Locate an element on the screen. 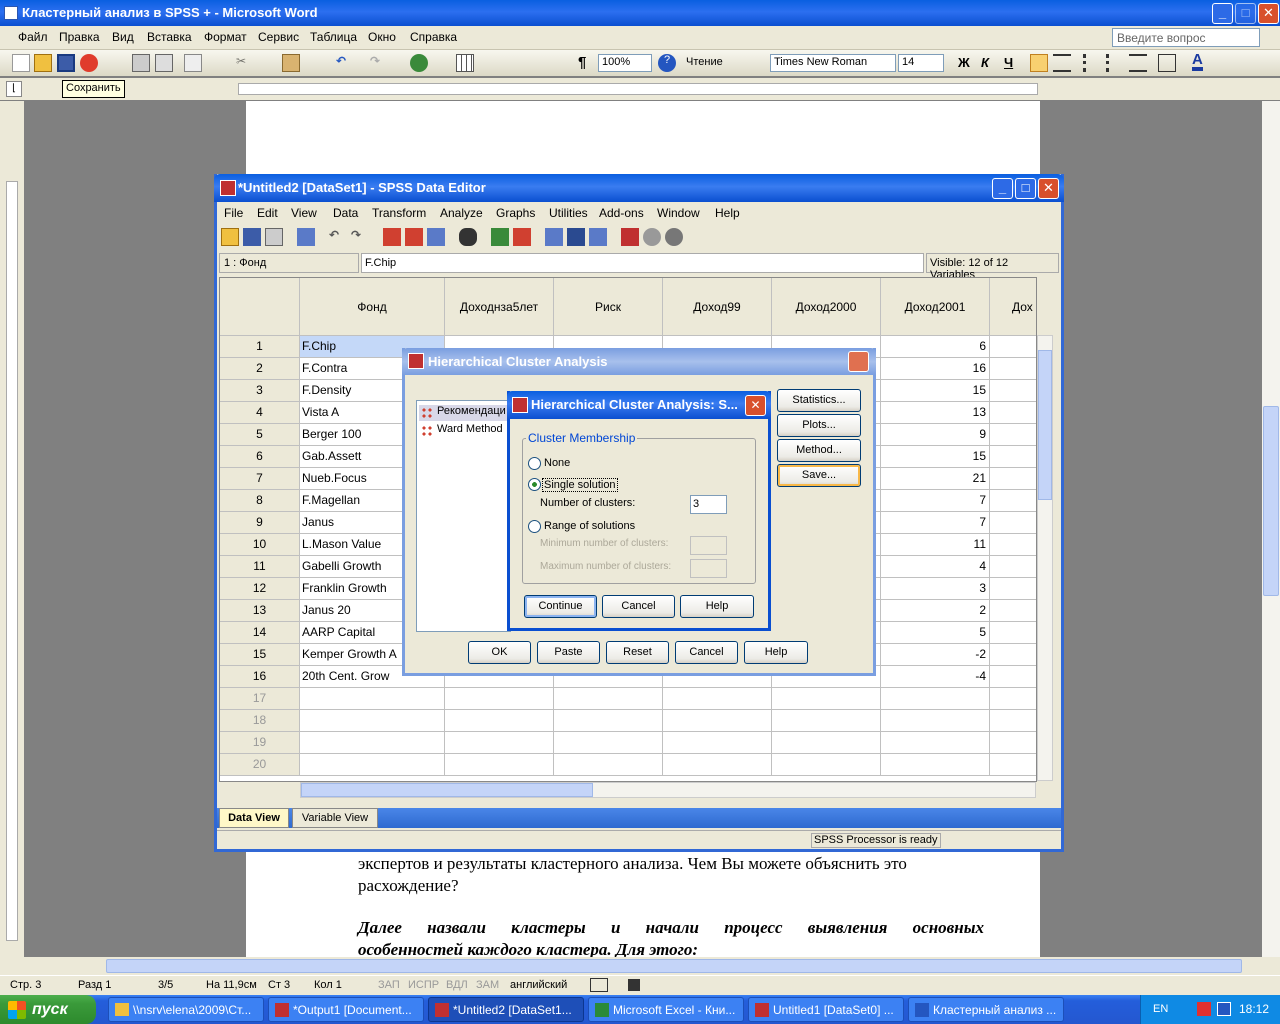 The image size is (1280, 1024). single-solution-label: Single solution is located at coordinates (580, 485).